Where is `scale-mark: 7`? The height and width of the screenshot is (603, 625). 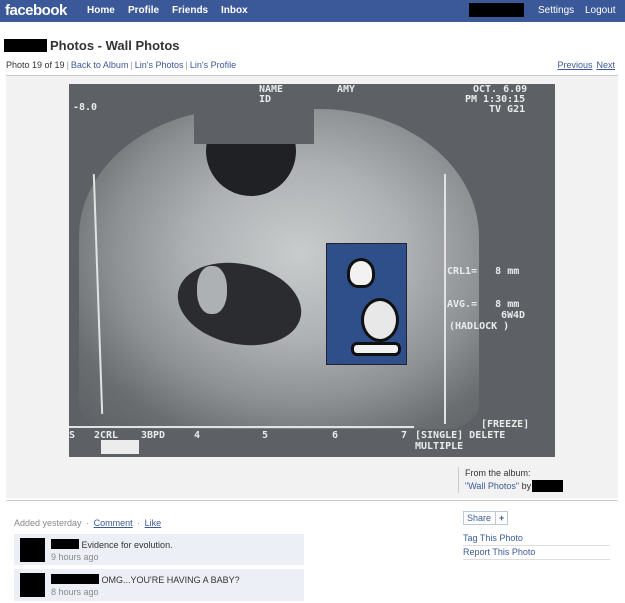 scale-mark: 7 is located at coordinates (404, 435).